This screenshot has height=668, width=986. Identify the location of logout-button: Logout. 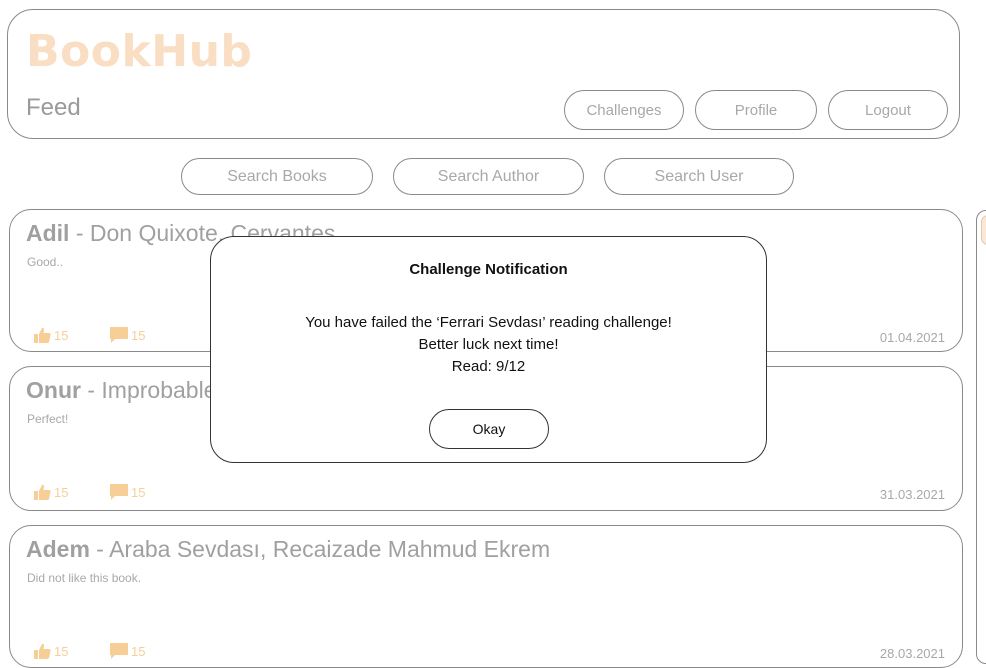
(888, 110).